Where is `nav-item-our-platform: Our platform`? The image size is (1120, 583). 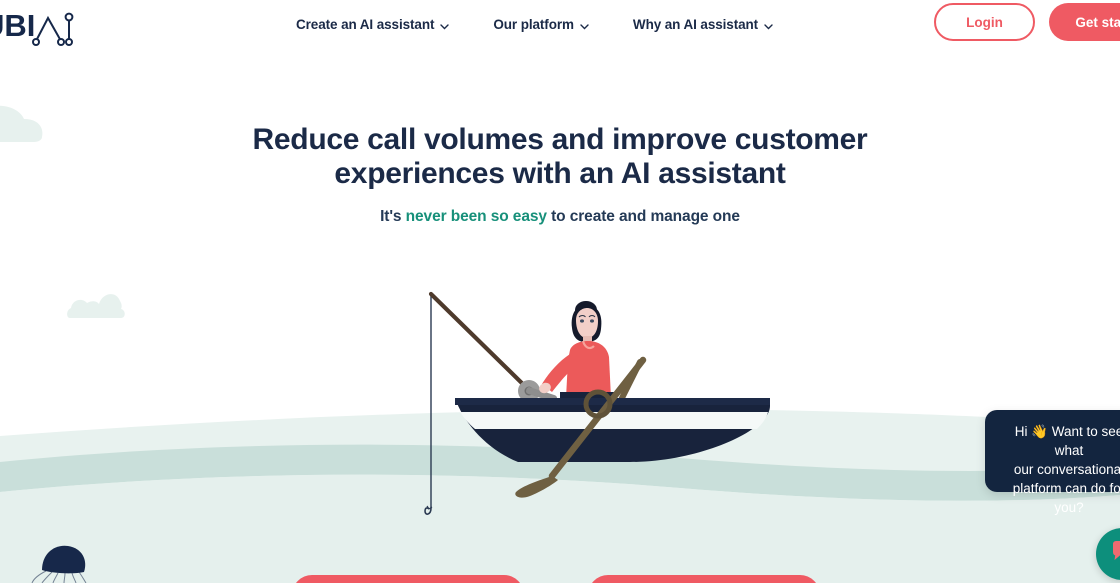
nav-item-our-platform: Our platform is located at coordinates (541, 24).